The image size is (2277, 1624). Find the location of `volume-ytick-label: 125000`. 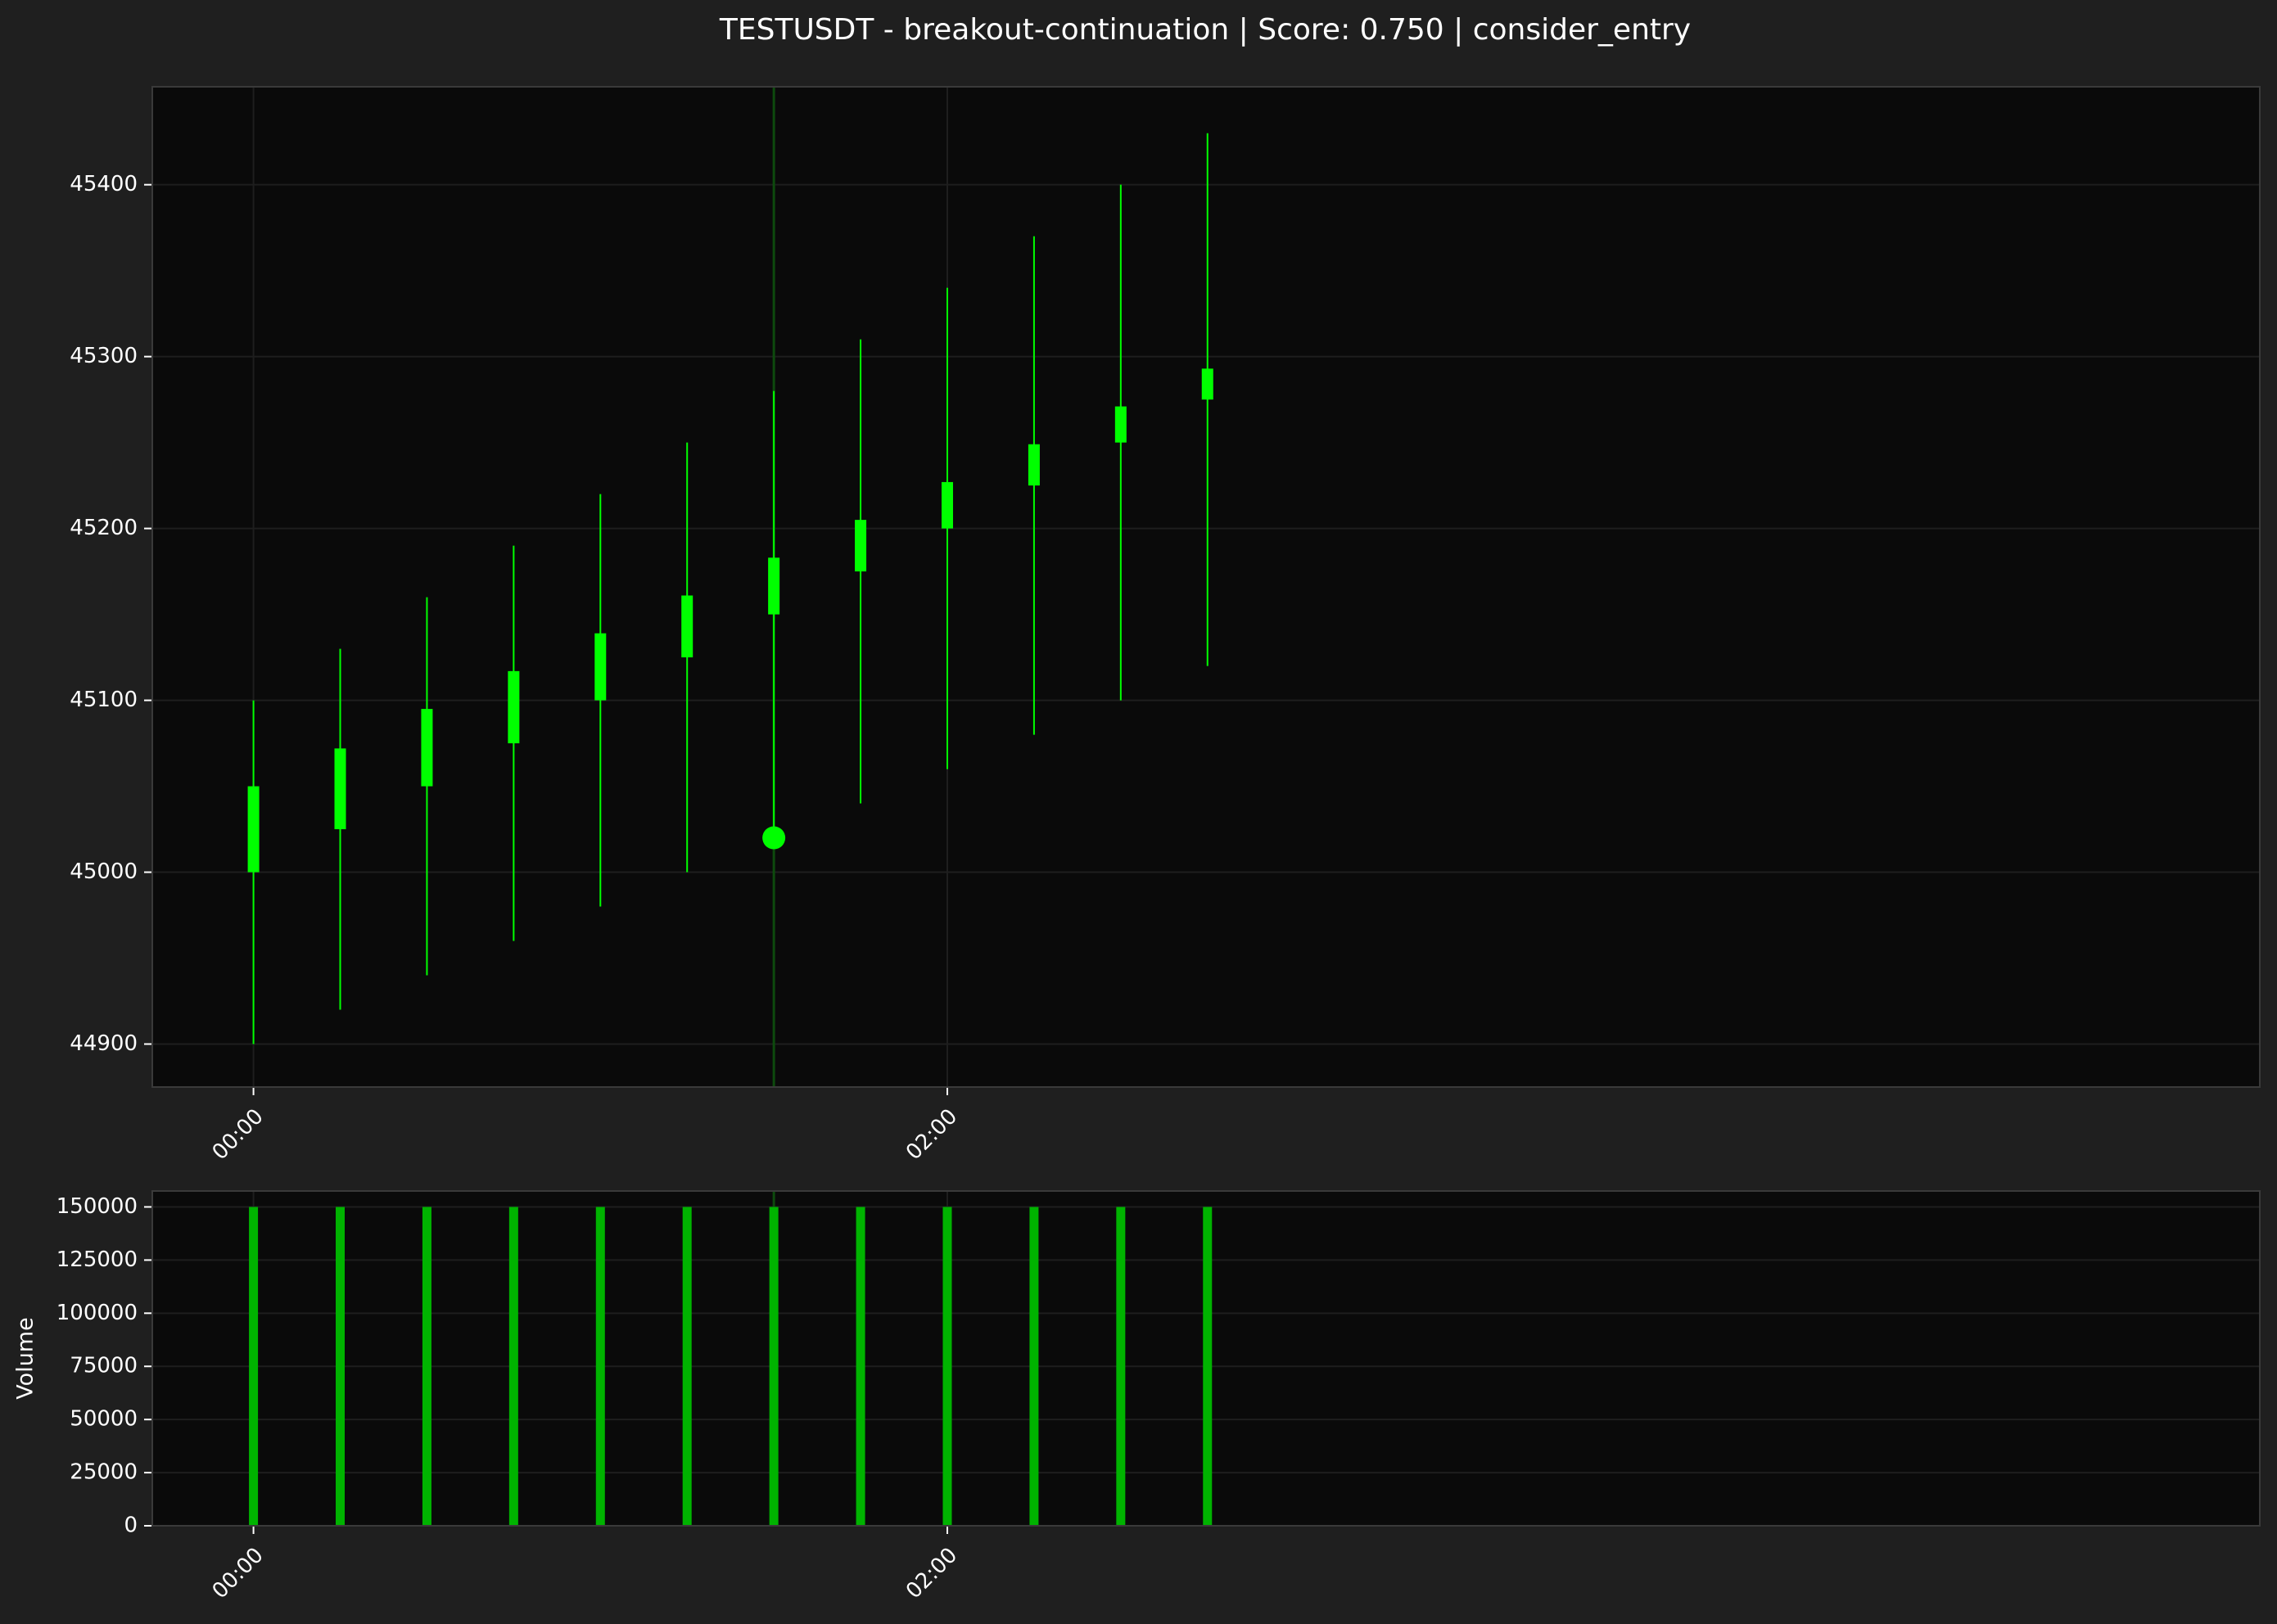

volume-ytick-label: 125000 is located at coordinates (97, 1259).